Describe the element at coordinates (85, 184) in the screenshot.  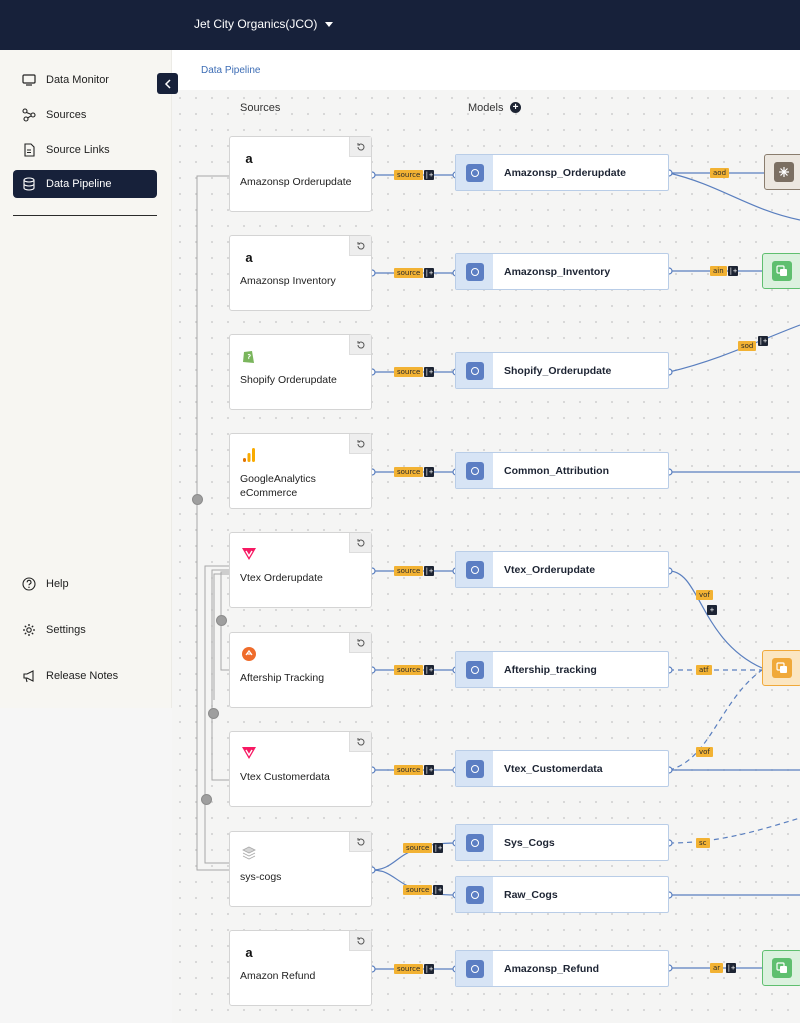
I see `sidebar-item-data-pipeline: Data Pipeline` at that location.